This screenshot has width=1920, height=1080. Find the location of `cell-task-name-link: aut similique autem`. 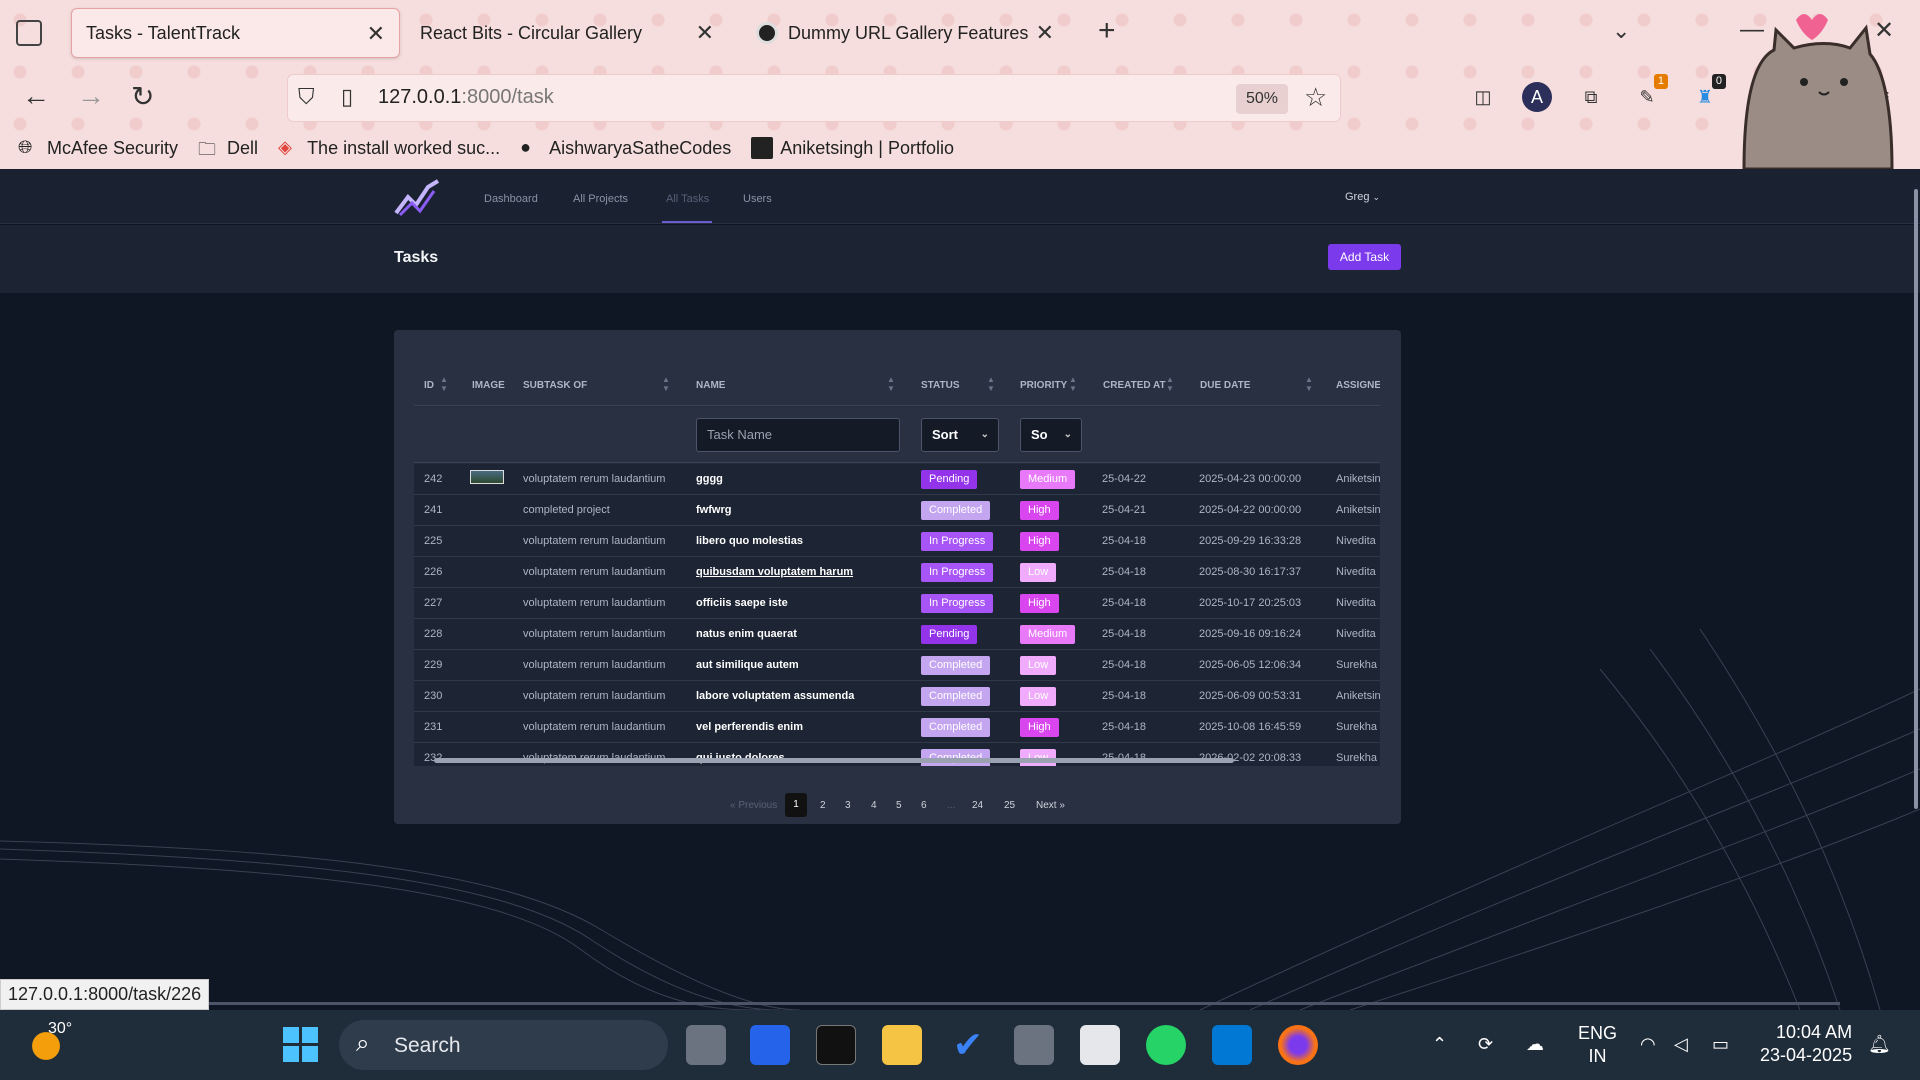

cell-task-name-link: aut similique autem is located at coordinates (747, 665).